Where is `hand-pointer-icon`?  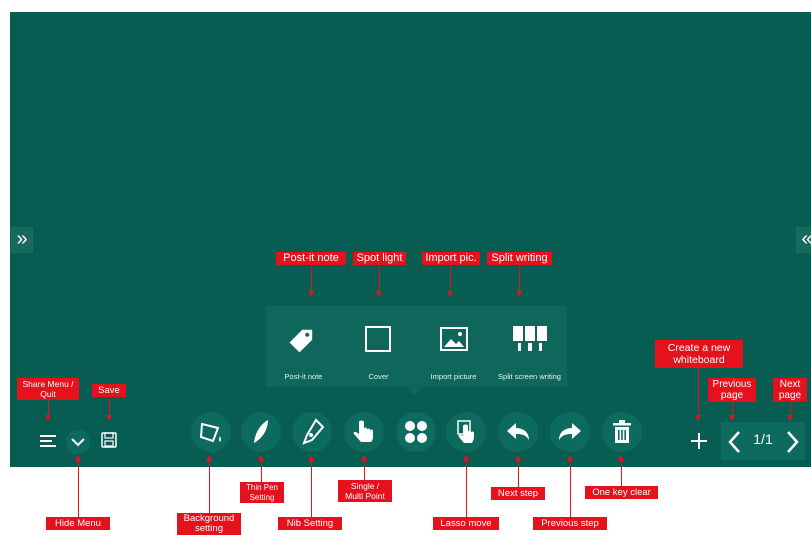
hand-pointer-icon is located at coordinates (363, 431).